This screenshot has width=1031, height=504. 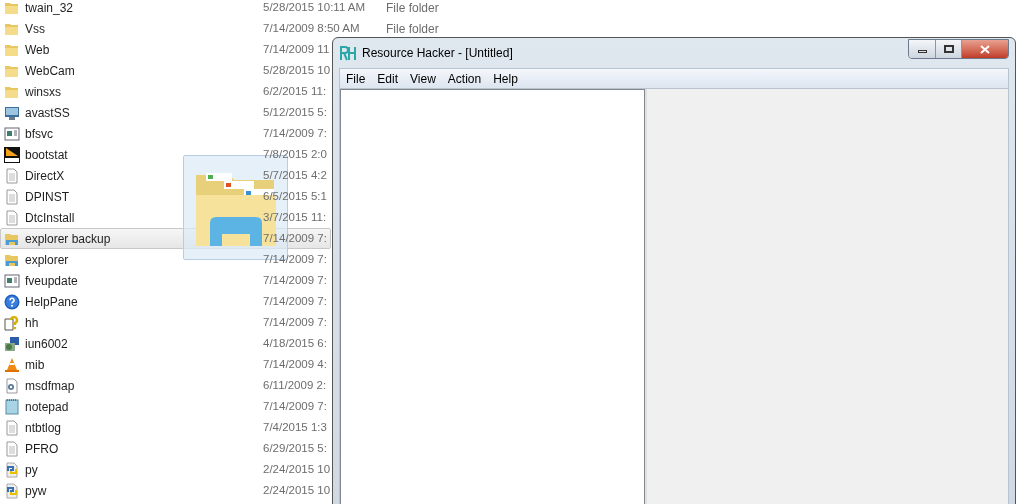 What do you see at coordinates (50, 386) in the screenshot?
I see `file-name: msdfmap` at bounding box center [50, 386].